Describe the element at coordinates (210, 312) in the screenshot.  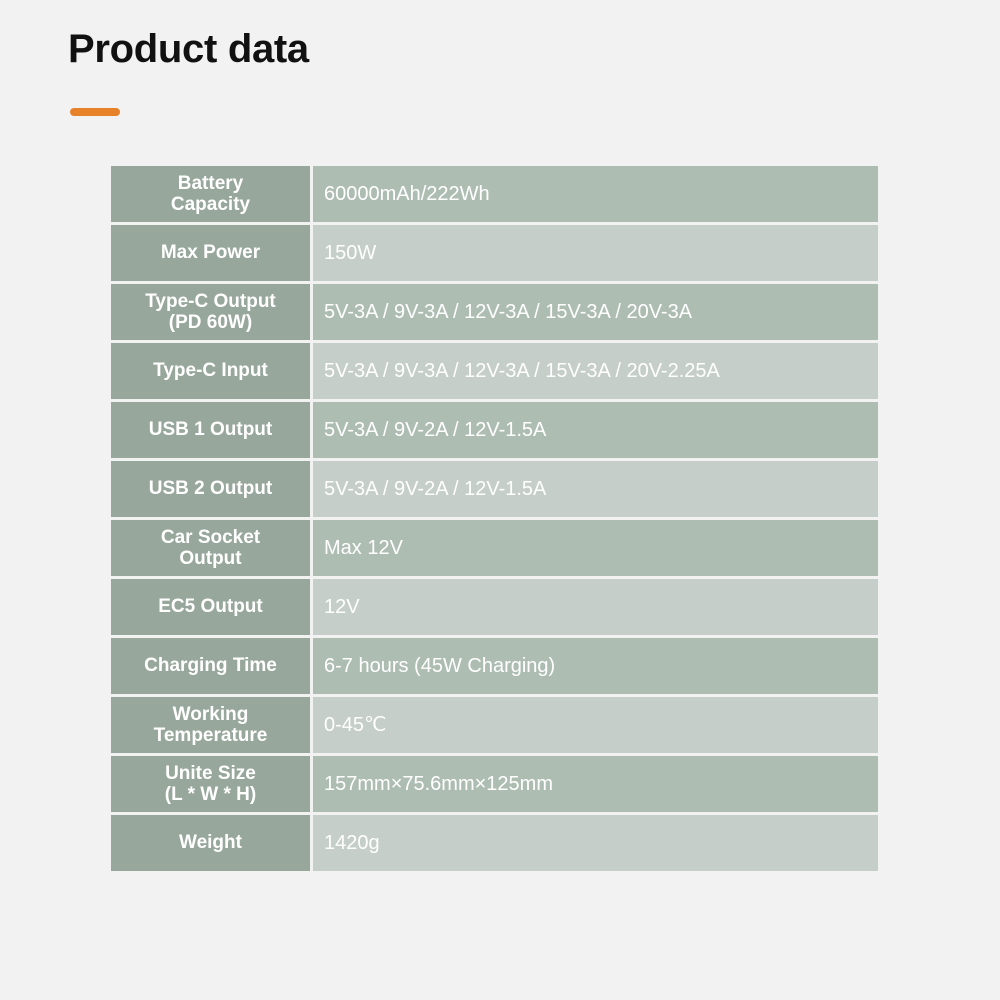
I see `spec-label: Type-C Output (PD 60W)` at that location.